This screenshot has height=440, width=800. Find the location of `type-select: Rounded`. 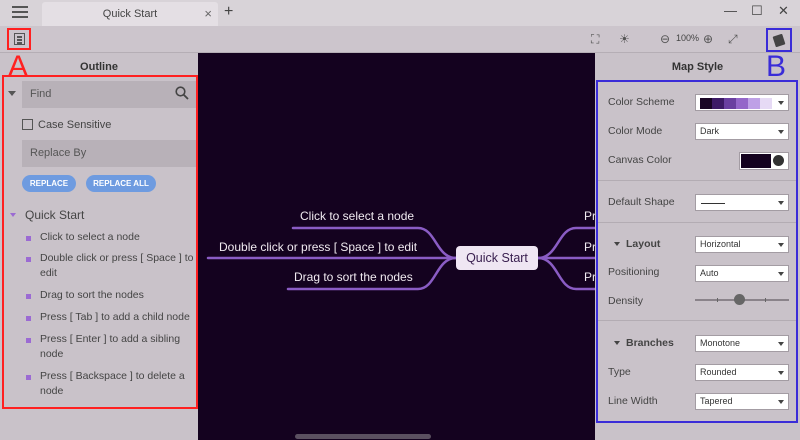

type-select: Rounded is located at coordinates (742, 372).